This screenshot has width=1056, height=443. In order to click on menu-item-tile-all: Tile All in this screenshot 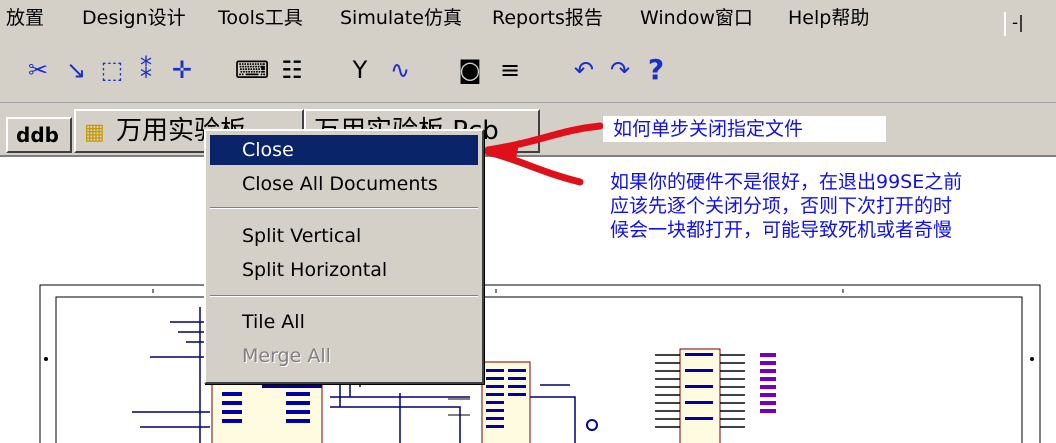, I will do `click(344, 322)`.